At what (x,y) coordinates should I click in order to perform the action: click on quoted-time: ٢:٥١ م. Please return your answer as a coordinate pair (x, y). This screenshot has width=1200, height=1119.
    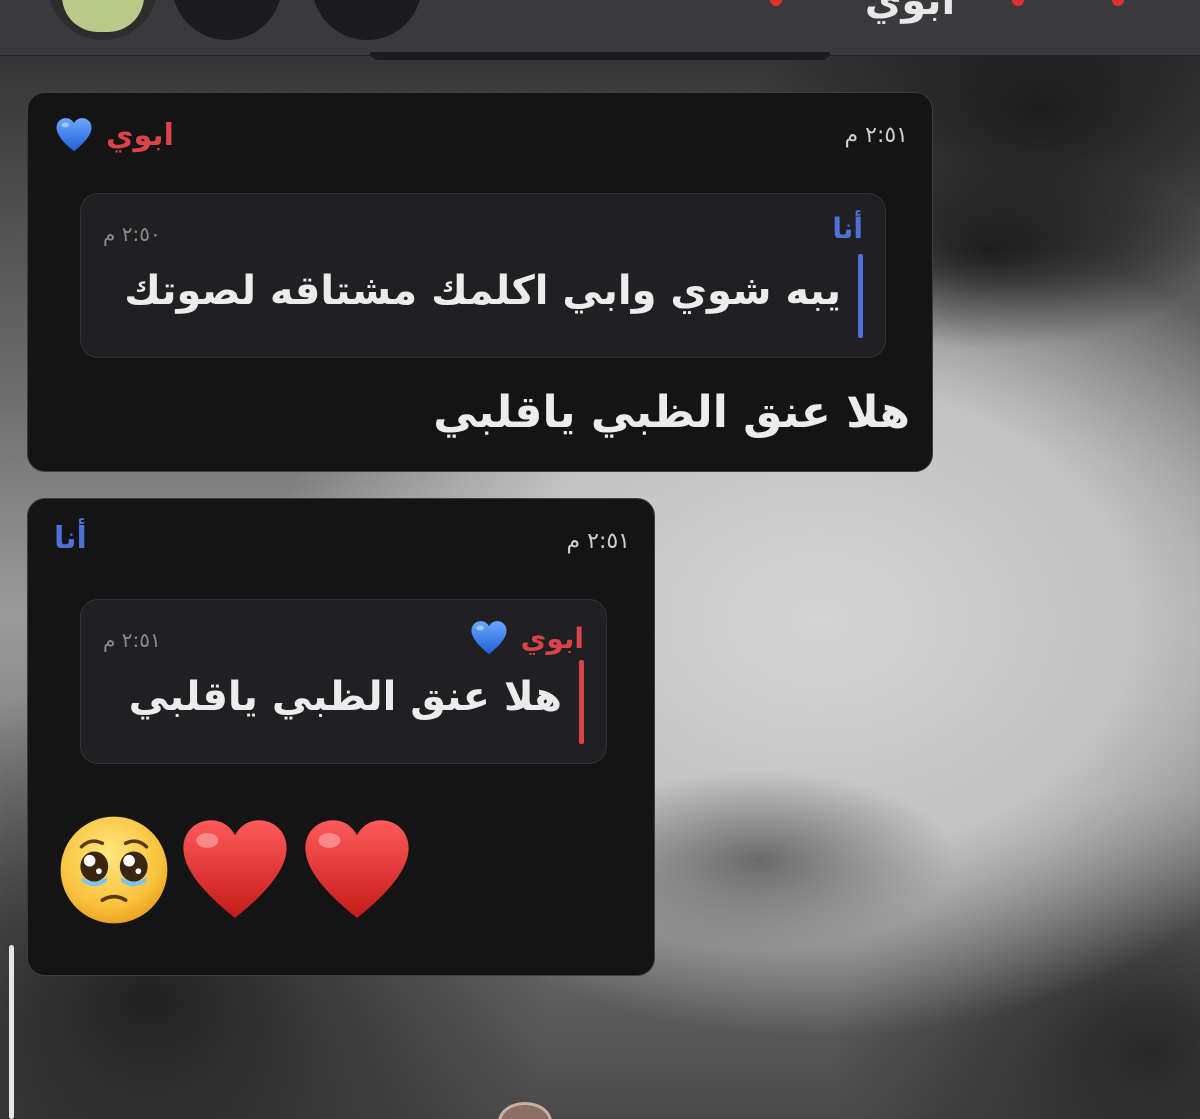
    Looking at the image, I should click on (132, 640).